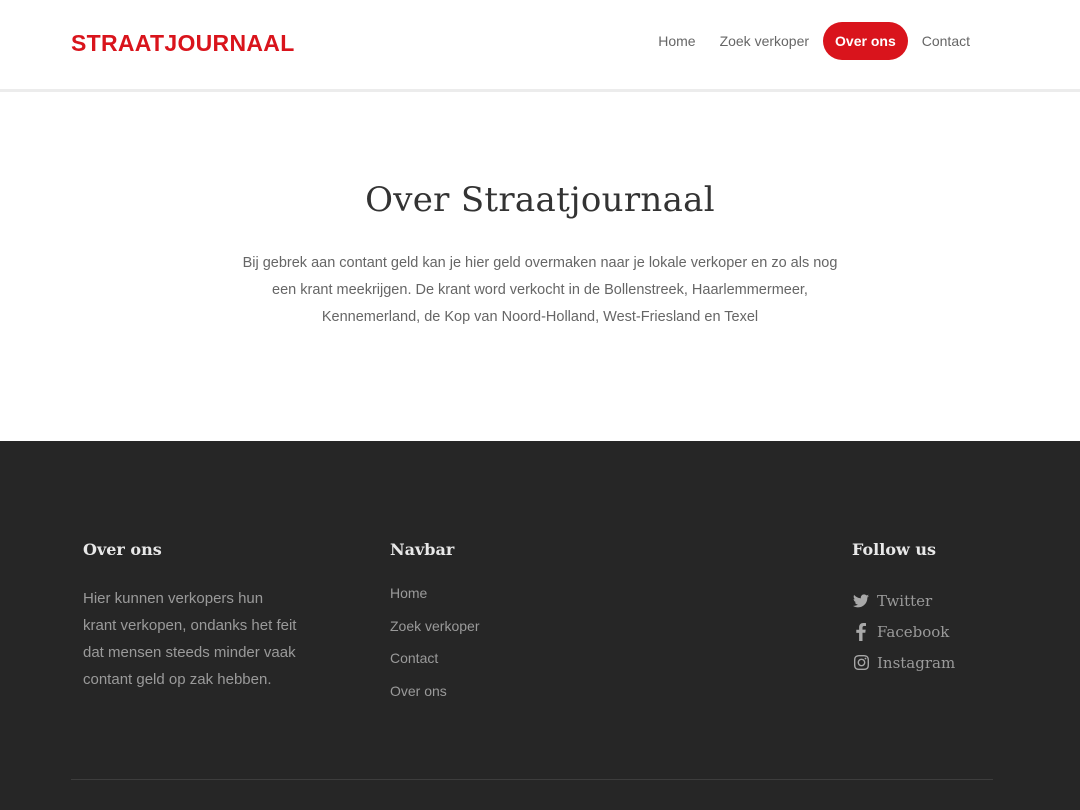  I want to click on facebook-icon, so click(861, 631).